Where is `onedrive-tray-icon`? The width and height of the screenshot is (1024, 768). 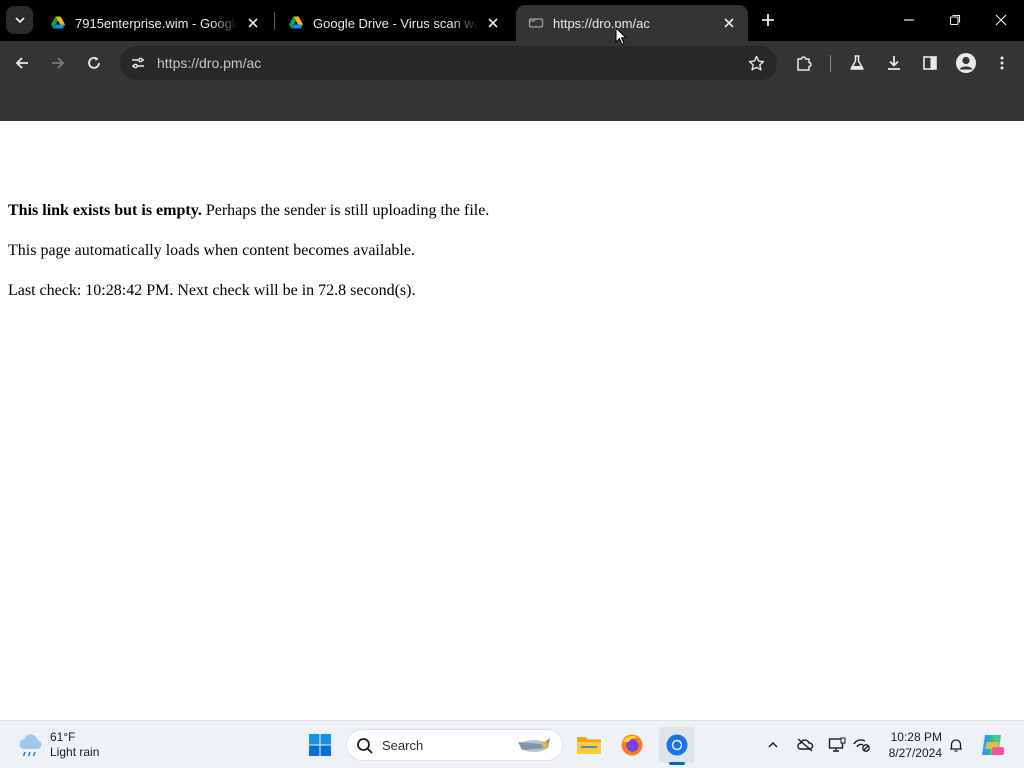 onedrive-tray-icon is located at coordinates (805, 745).